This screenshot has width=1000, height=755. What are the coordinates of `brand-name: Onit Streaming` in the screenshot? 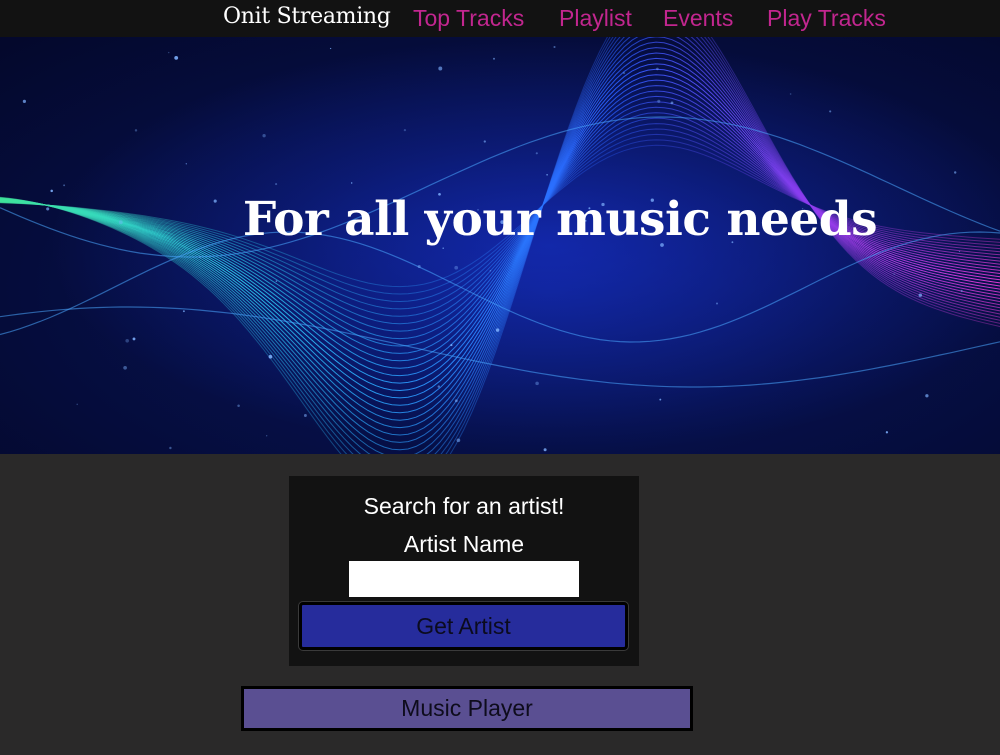 It's located at (307, 16).